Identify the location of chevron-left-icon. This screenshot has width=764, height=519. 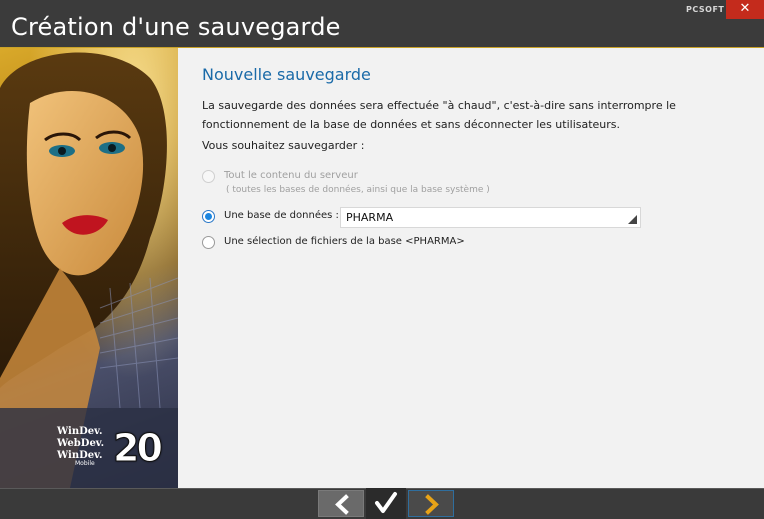
(342, 504).